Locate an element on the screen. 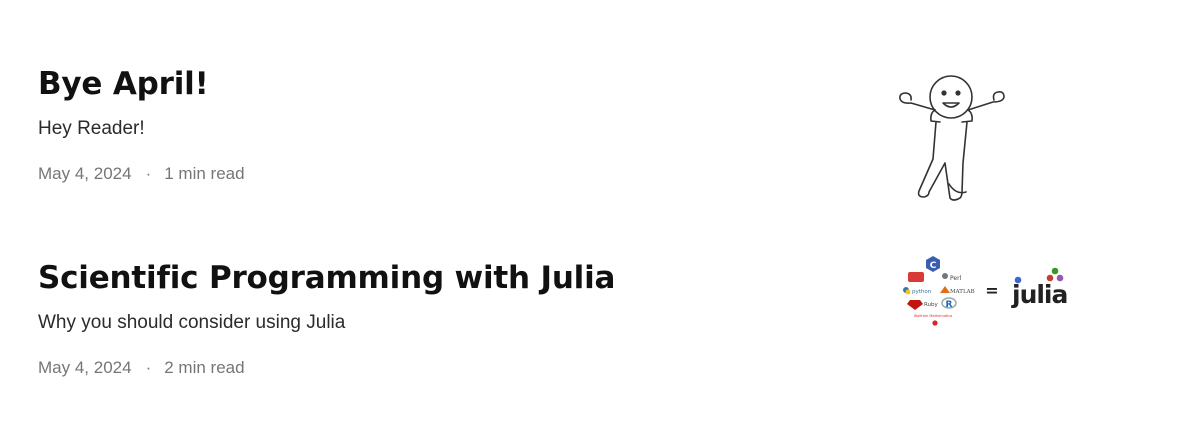 Image resolution: width=1178 pixels, height=422 pixels. lang-label: C is located at coordinates (933, 266).